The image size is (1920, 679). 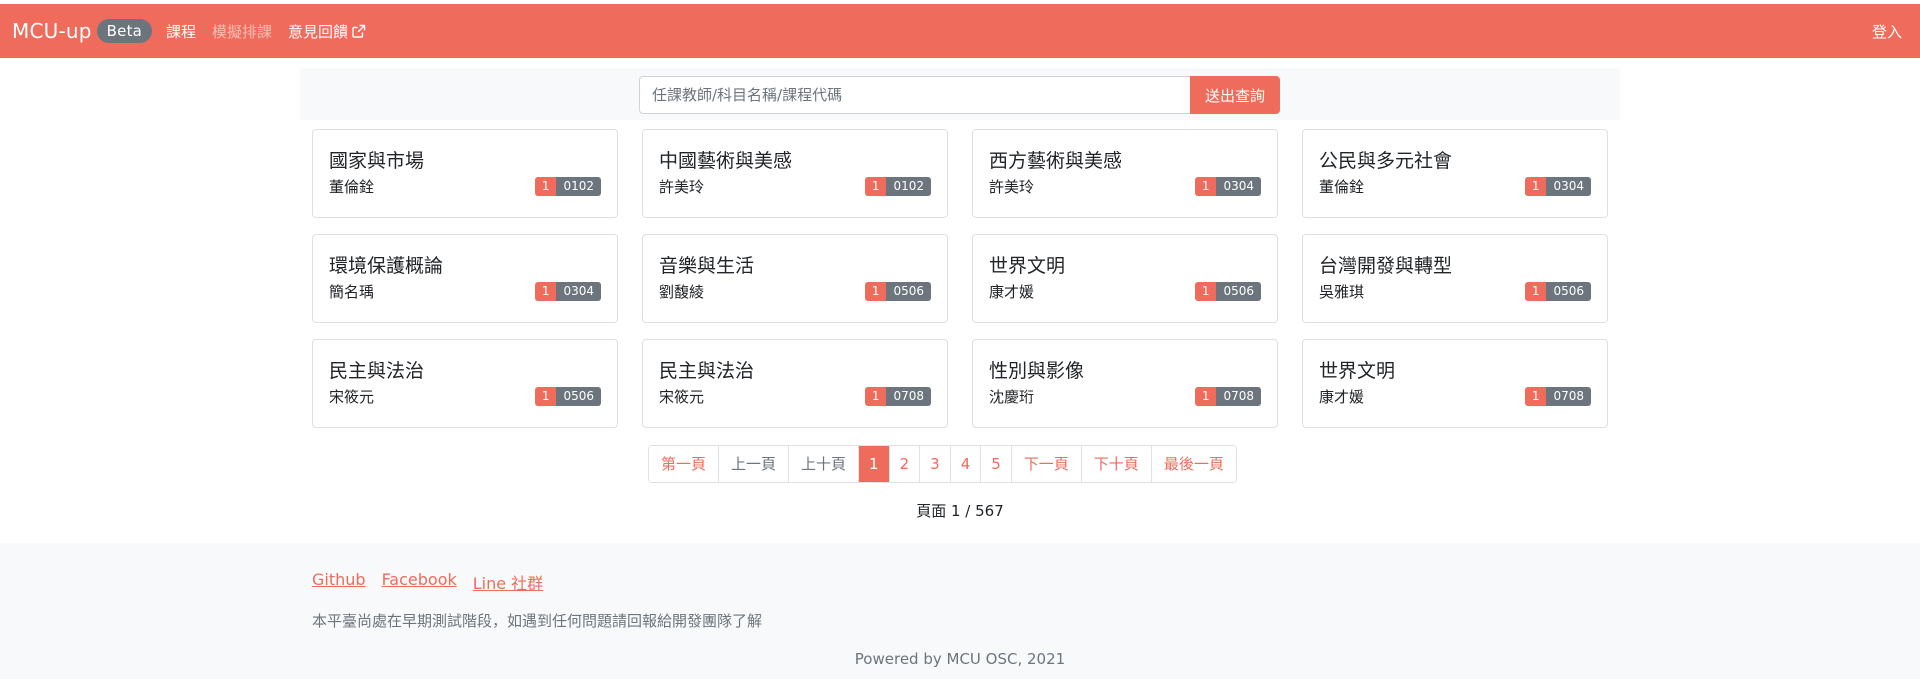 I want to click on footer-powered-by: Powered by MCU OSC, 2021, so click(x=960, y=659).